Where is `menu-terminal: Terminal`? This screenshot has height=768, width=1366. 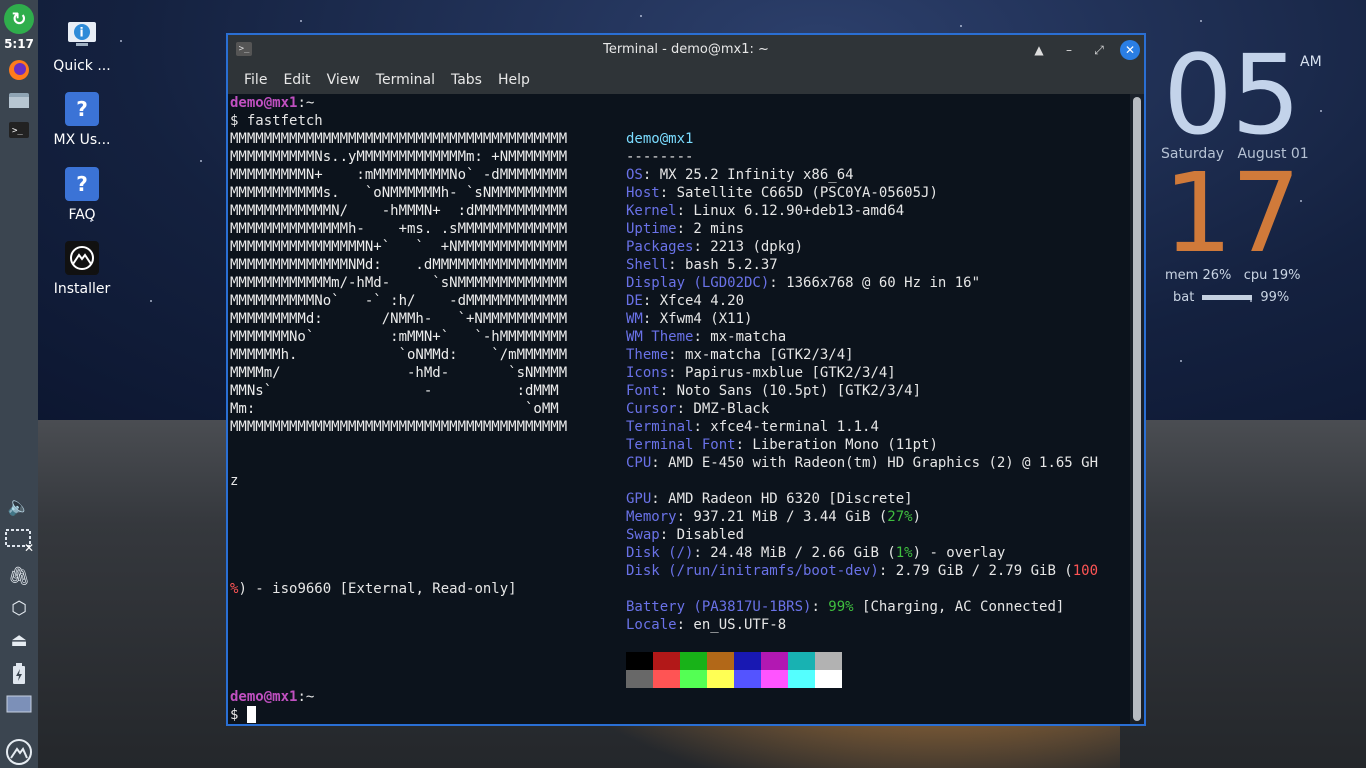
menu-terminal: Terminal is located at coordinates (405, 80).